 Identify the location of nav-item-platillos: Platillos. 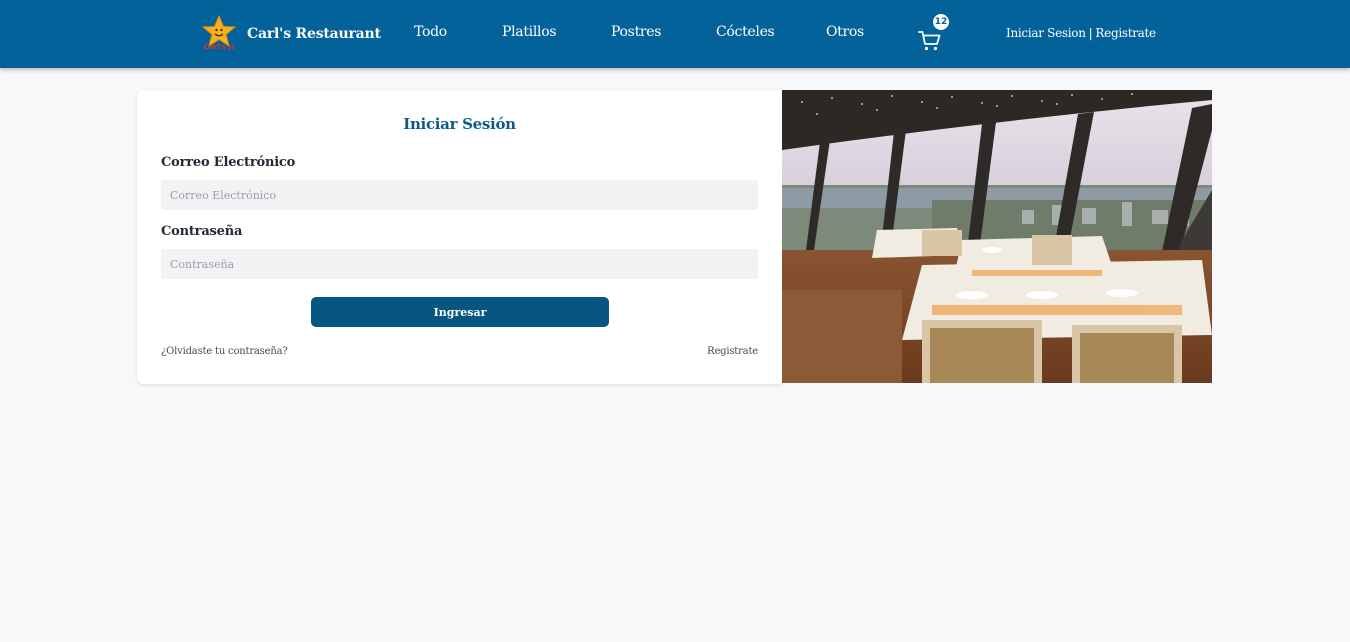
(529, 32).